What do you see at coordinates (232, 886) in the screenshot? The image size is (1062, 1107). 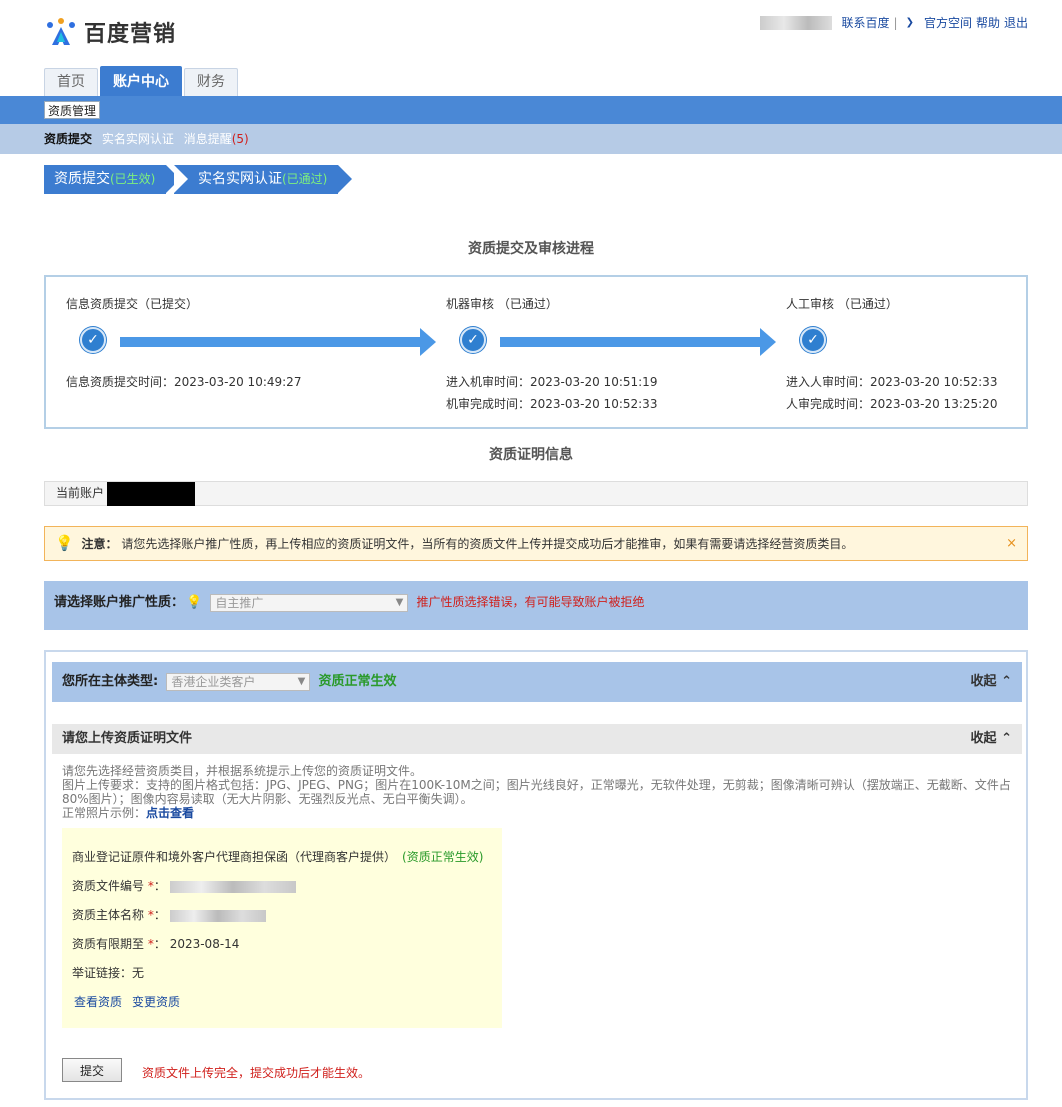 I see `blurred-doc-number` at bounding box center [232, 886].